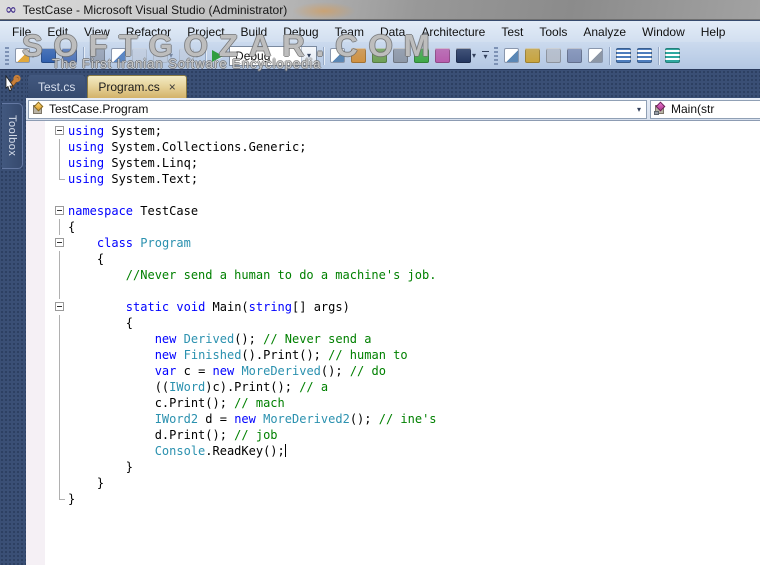 This screenshot has width=760, height=565. What do you see at coordinates (659, 55) in the screenshot?
I see `toolbar-separator` at bounding box center [659, 55].